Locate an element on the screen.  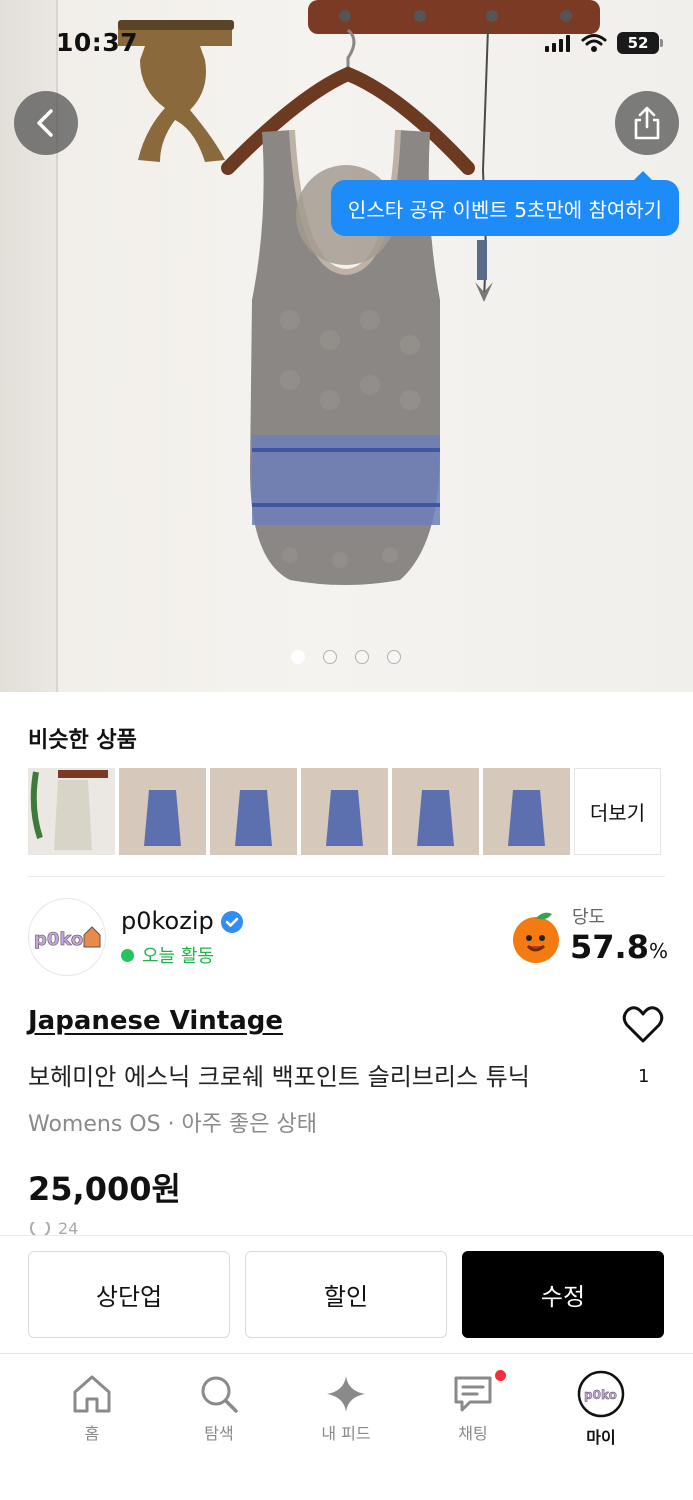
dangdo-unit: % is located at coordinates (658, 951).